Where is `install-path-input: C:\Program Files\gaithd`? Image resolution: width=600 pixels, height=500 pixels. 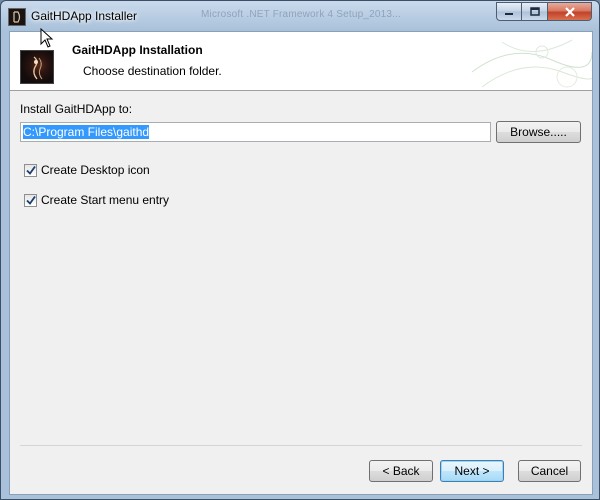 install-path-input: C:\Program Files\gaithd is located at coordinates (255, 132).